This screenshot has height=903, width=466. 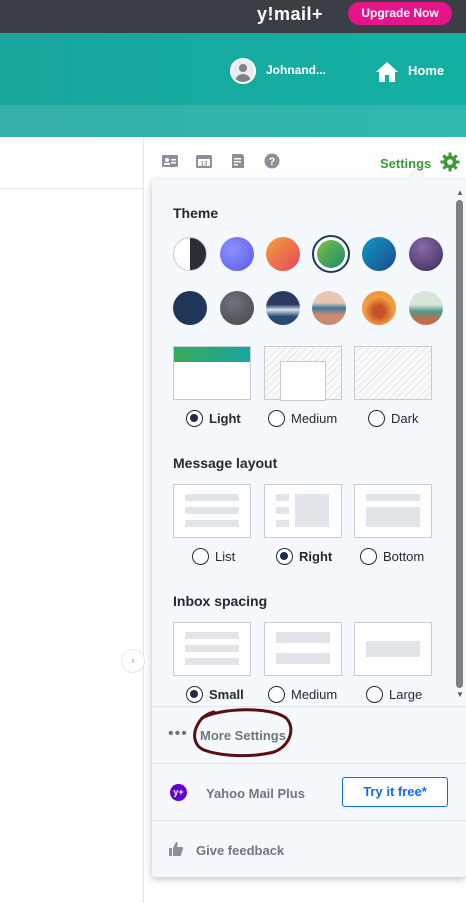 What do you see at coordinates (303, 511) in the screenshot?
I see `layout-right-thumbnail` at bounding box center [303, 511].